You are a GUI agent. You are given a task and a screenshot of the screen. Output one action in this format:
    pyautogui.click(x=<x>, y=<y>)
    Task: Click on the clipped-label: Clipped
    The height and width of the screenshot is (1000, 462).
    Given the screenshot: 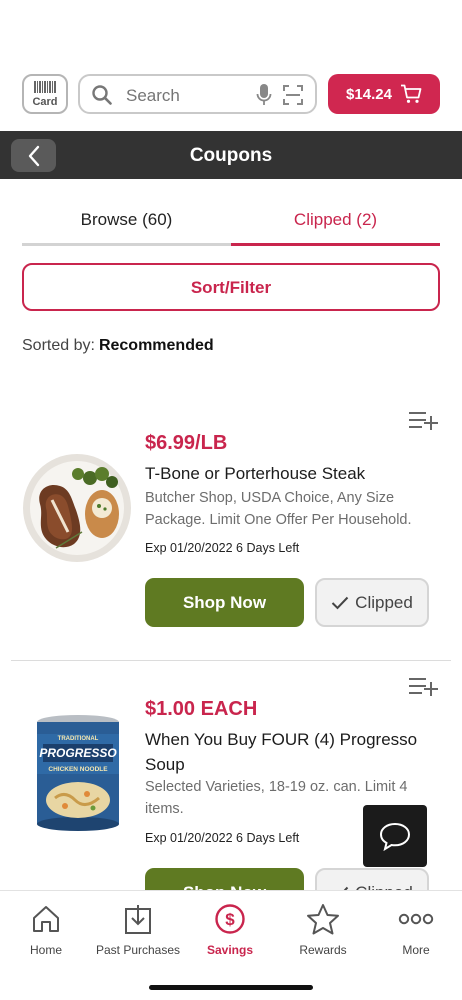 What is the action you would take?
    pyautogui.click(x=384, y=602)
    